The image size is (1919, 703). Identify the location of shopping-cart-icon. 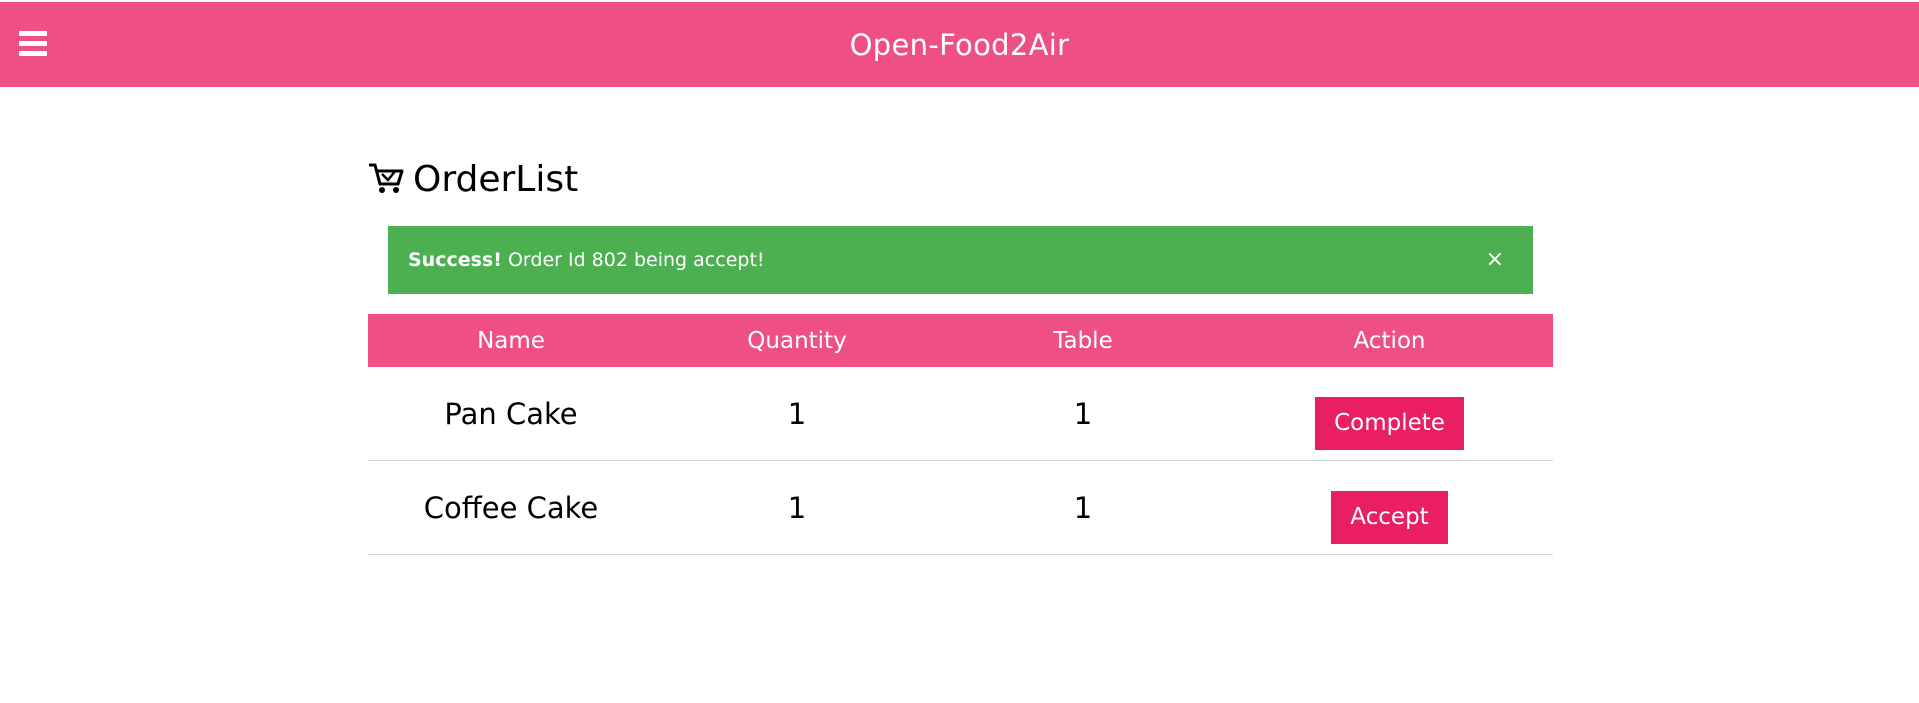
(386, 178).